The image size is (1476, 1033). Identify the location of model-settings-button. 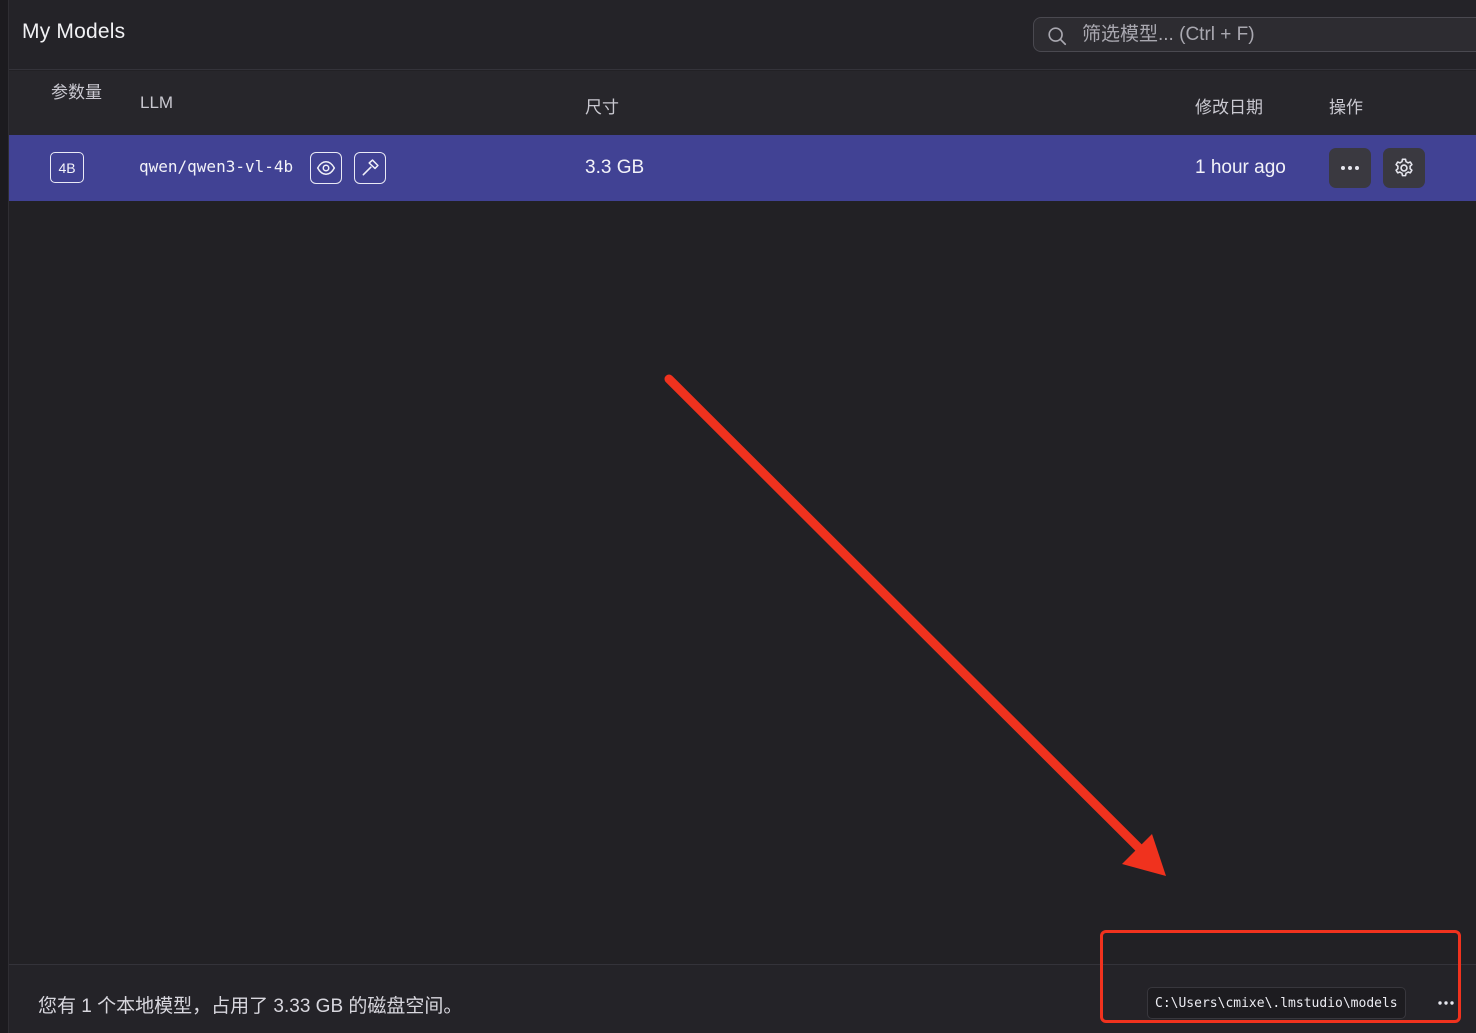
(1404, 168).